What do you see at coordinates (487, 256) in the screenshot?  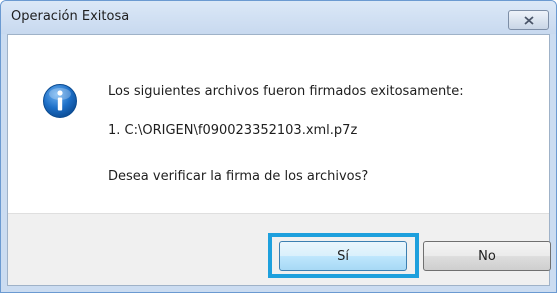 I see `no-button: No` at bounding box center [487, 256].